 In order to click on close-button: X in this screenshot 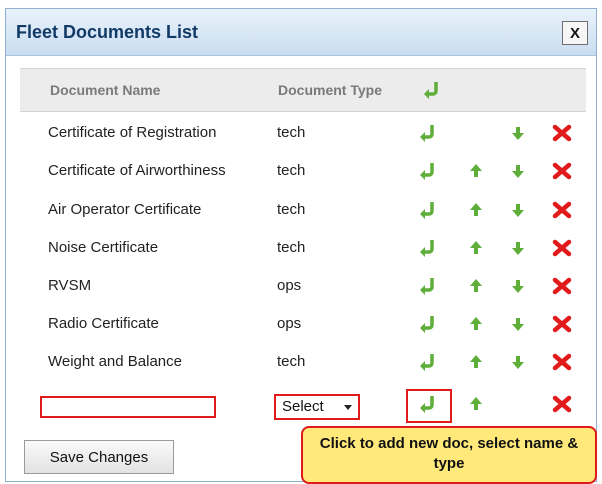, I will do `click(575, 33)`.